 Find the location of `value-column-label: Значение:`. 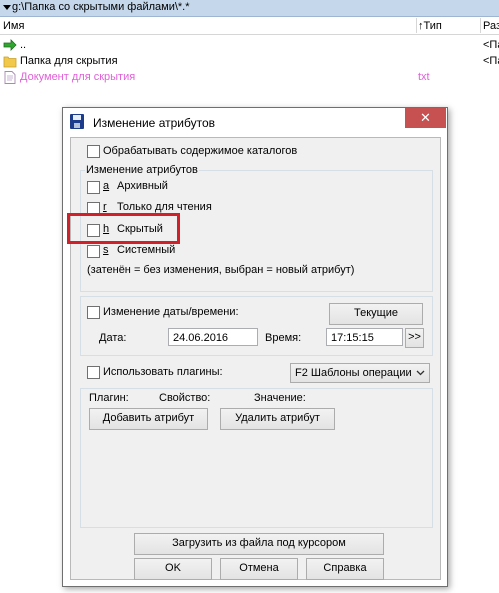

value-column-label: Значение: is located at coordinates (280, 398).